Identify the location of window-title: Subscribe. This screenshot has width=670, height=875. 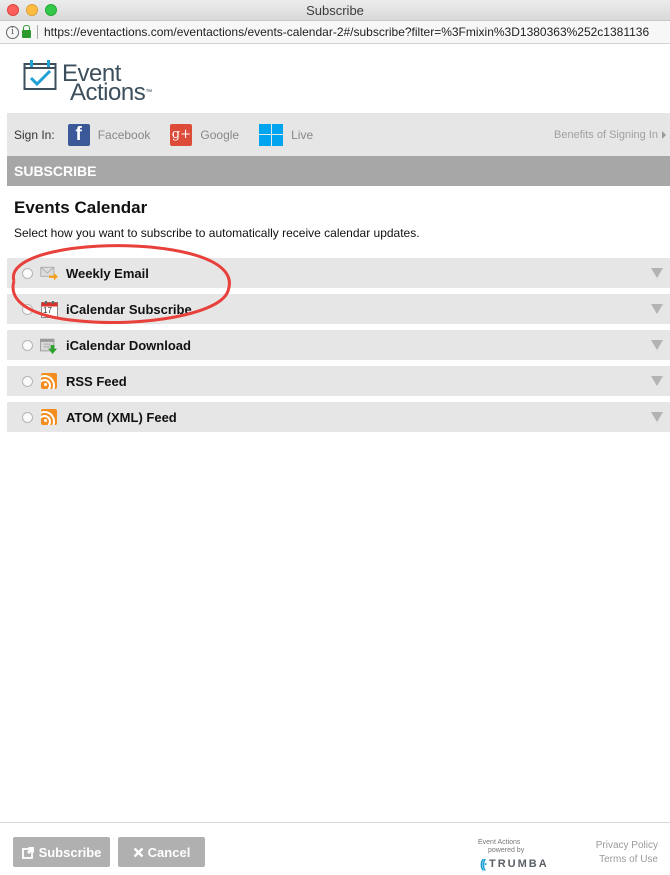
(335, 10).